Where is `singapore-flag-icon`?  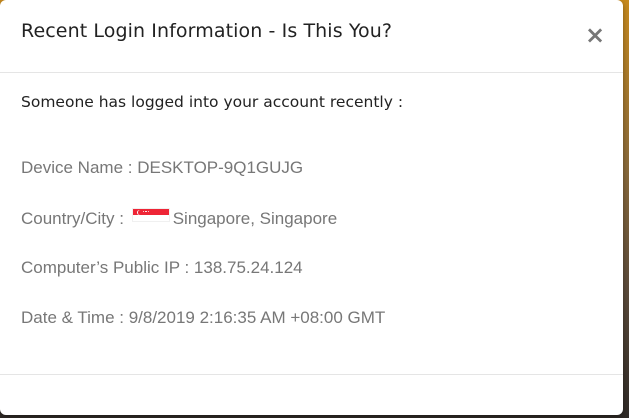
singapore-flag-icon is located at coordinates (150, 215).